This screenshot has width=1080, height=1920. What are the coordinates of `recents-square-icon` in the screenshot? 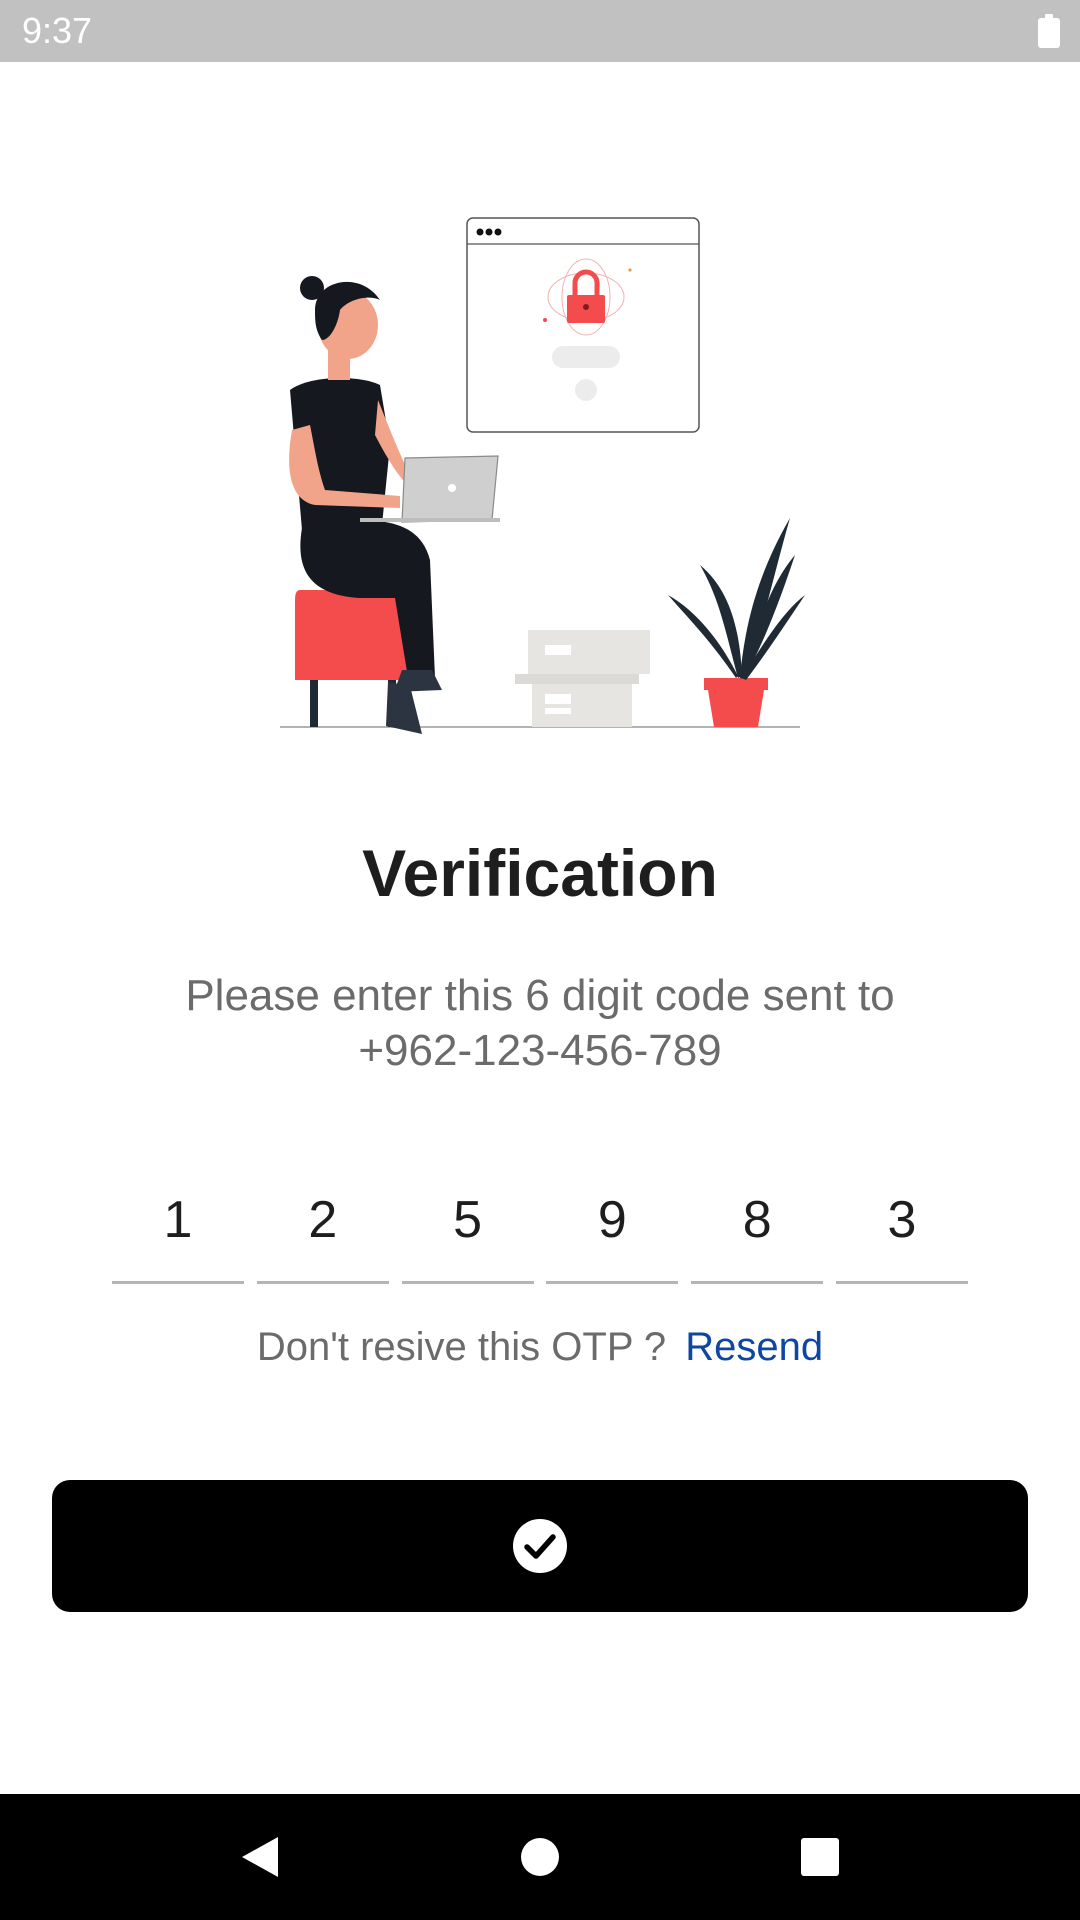 It's located at (820, 1857).